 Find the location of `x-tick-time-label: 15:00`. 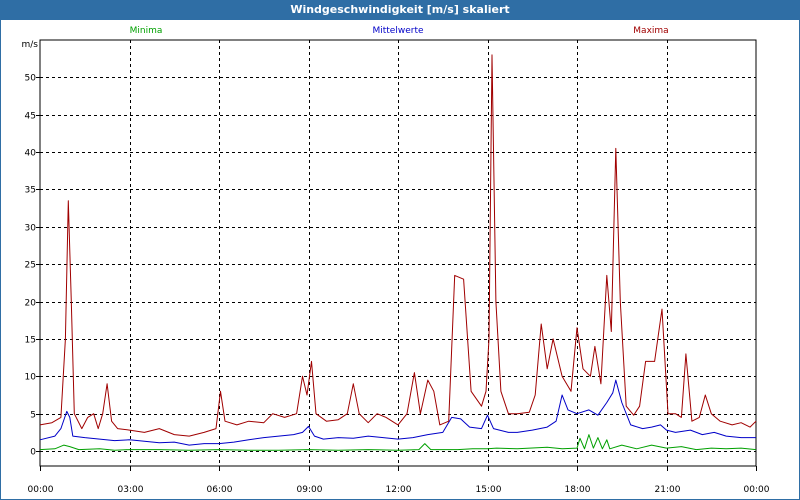

x-tick-time-label: 15:00 is located at coordinates (489, 490).